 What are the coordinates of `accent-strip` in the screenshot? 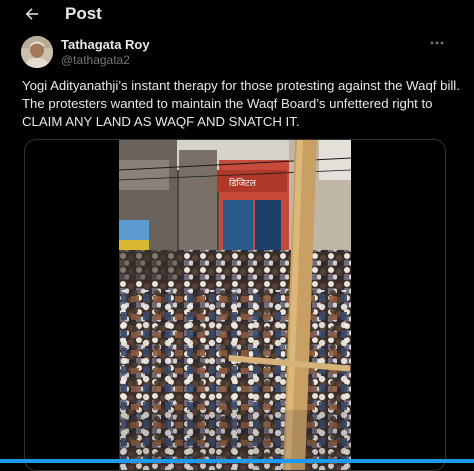 It's located at (237, 461).